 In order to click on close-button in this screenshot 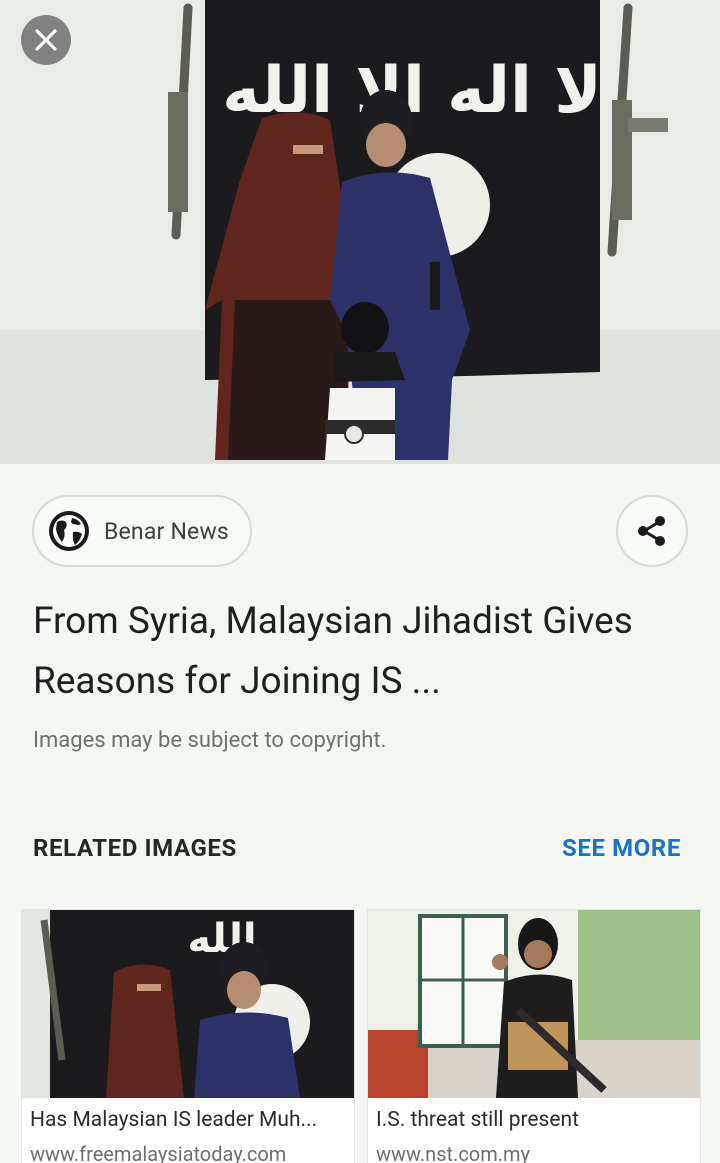, I will do `click(46, 40)`.